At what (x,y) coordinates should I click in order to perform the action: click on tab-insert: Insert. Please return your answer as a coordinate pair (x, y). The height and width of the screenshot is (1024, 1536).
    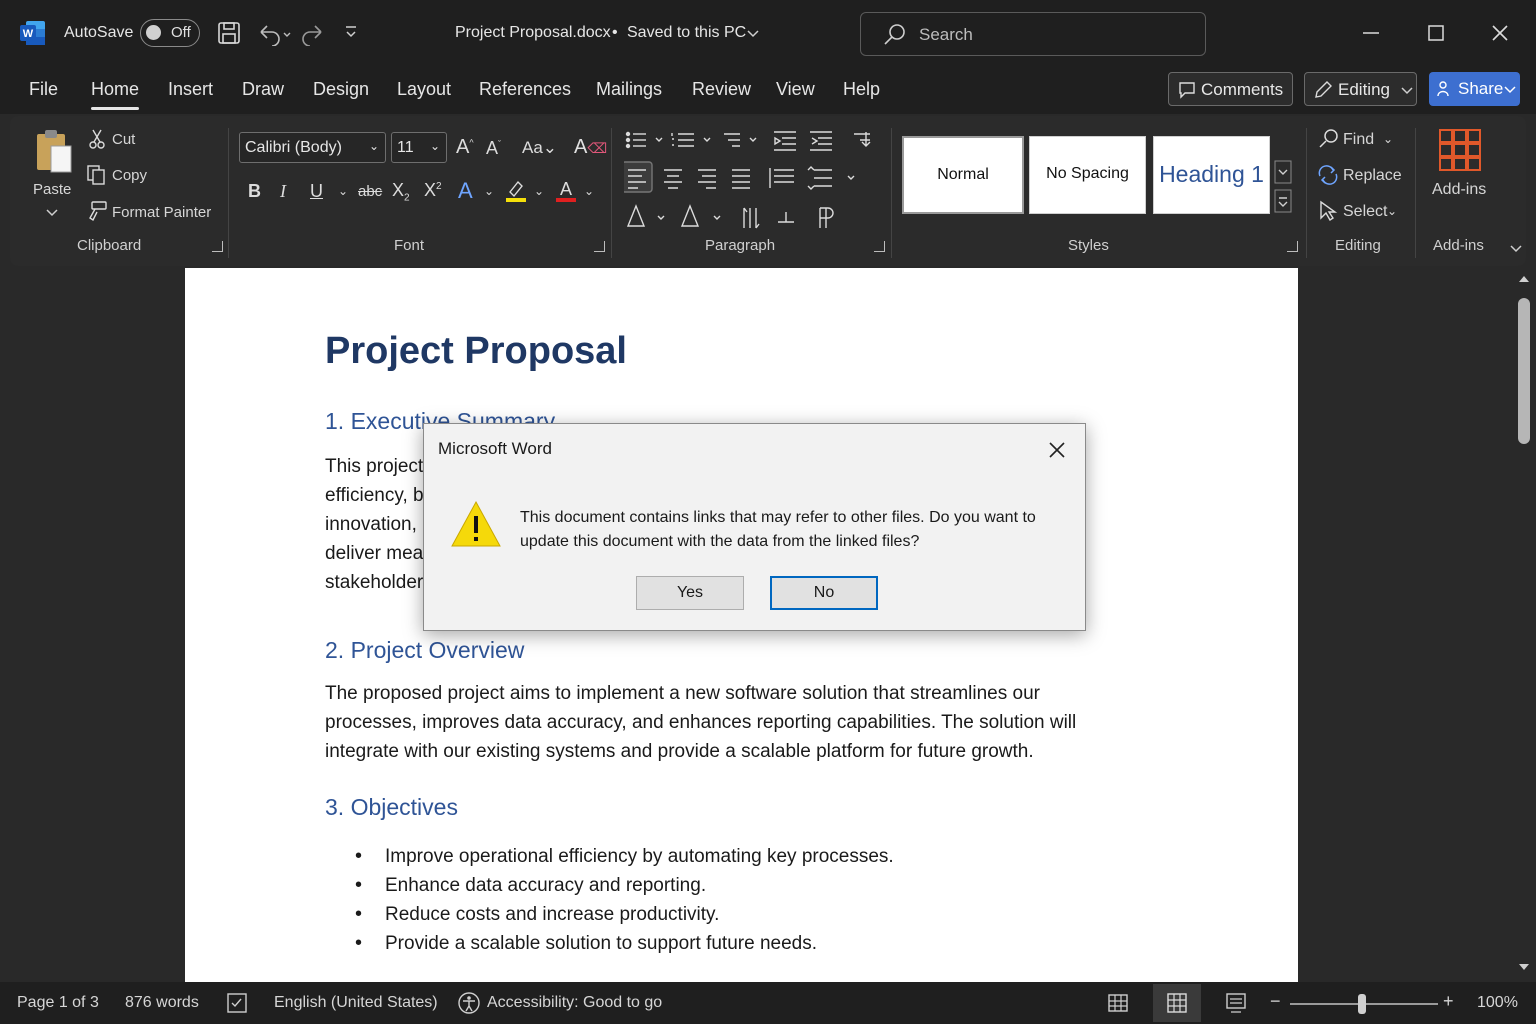
    Looking at the image, I should click on (190, 89).